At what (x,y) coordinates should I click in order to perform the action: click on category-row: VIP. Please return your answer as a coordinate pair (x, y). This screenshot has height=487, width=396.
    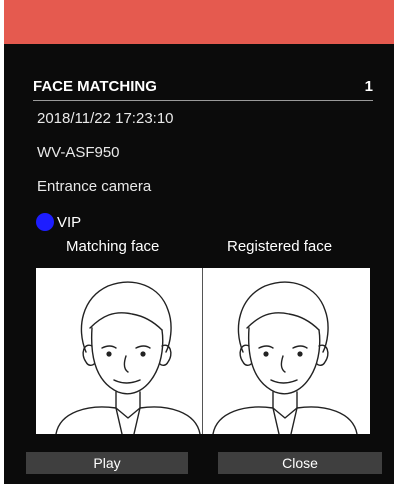
    Looking at the image, I should click on (58, 222).